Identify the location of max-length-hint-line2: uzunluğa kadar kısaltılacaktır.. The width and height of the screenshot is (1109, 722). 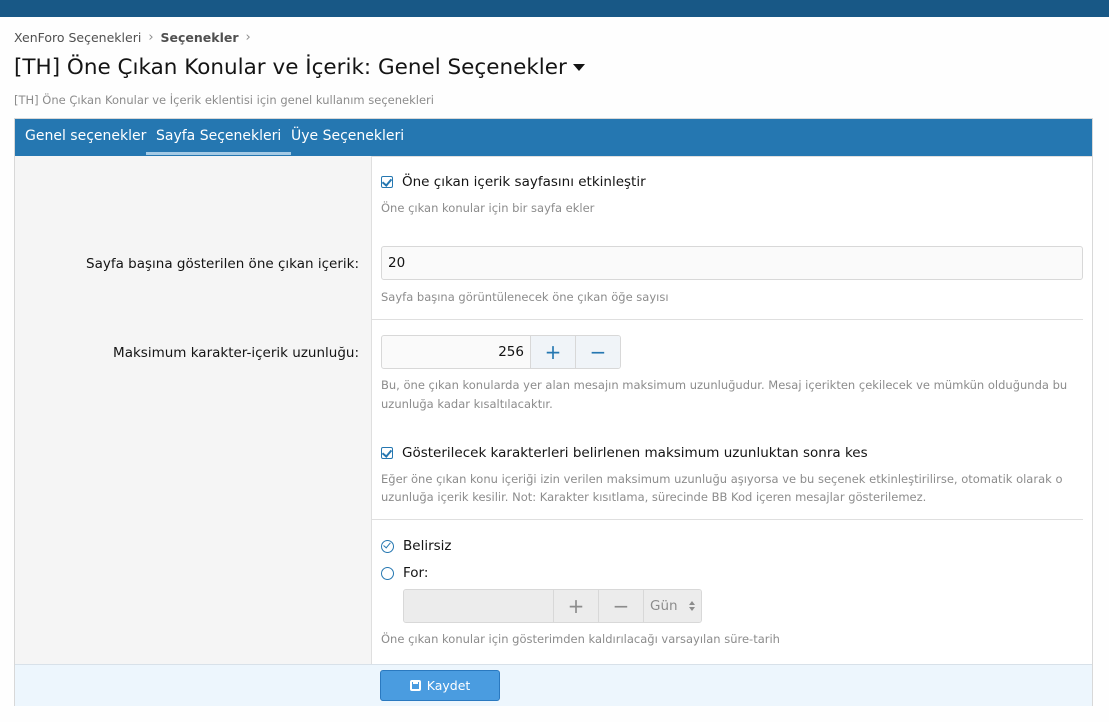
(467, 404).